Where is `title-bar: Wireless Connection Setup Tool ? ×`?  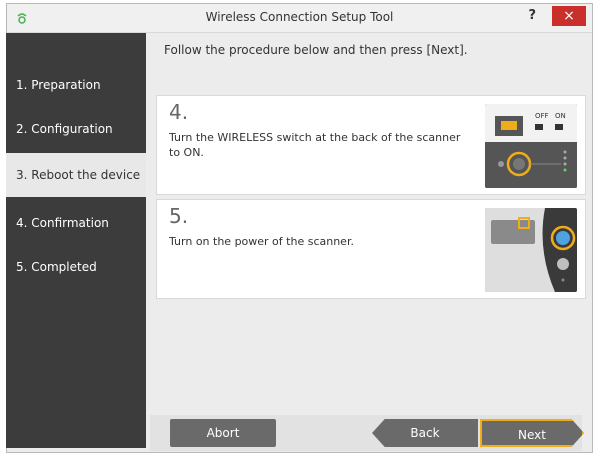
title-bar: Wireless Connection Setup Tool ? × is located at coordinates (299, 18).